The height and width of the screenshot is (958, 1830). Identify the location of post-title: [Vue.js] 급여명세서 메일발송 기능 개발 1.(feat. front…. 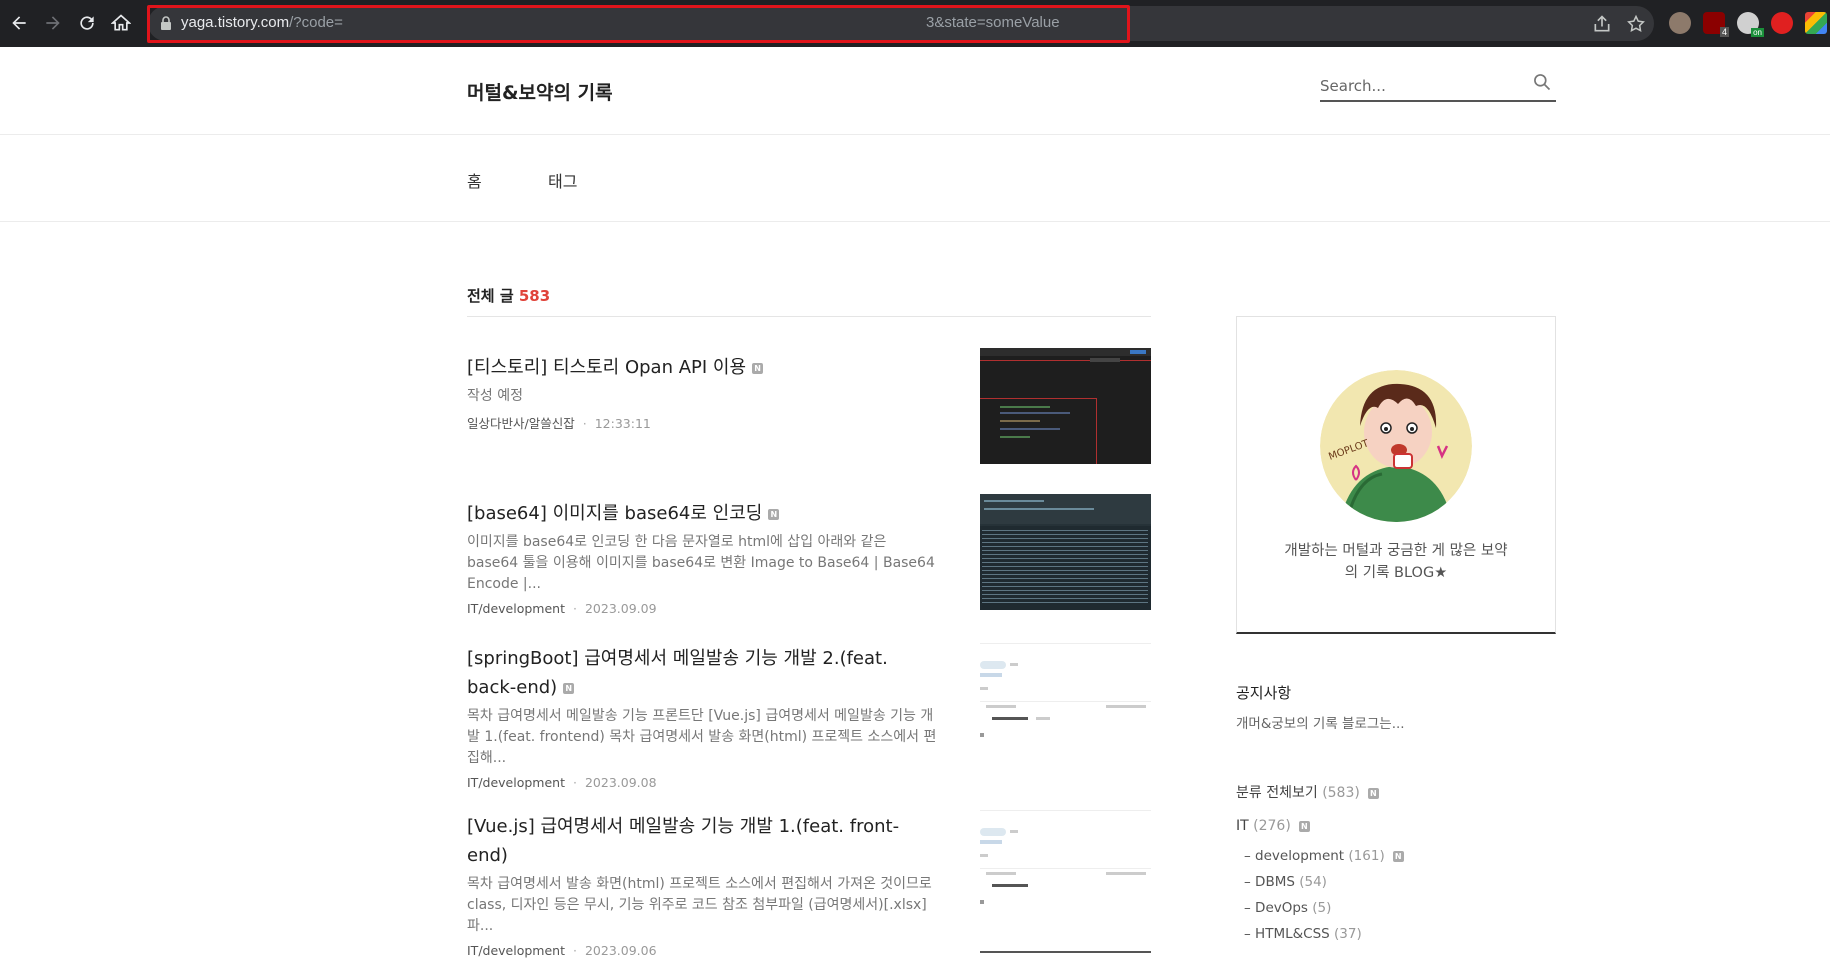
(702, 841).